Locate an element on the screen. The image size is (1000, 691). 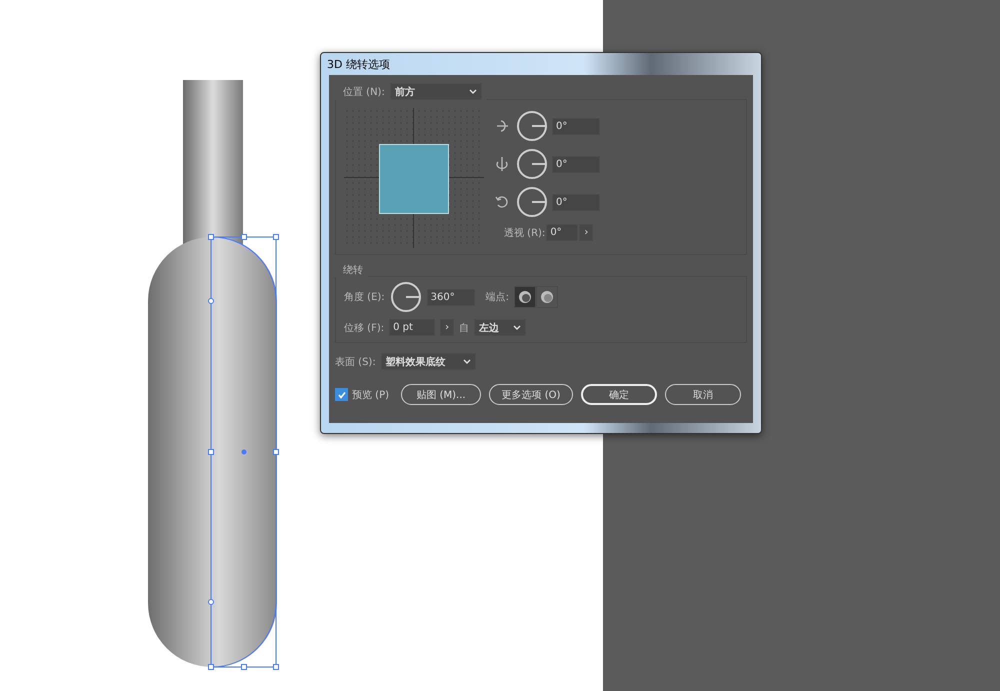
preview-checkbox: 预览 (P) is located at coordinates (362, 395).